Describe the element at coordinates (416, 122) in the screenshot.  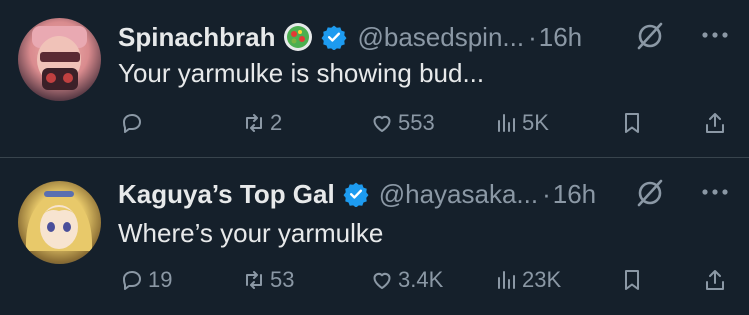
I see `like-count: 553` at that location.